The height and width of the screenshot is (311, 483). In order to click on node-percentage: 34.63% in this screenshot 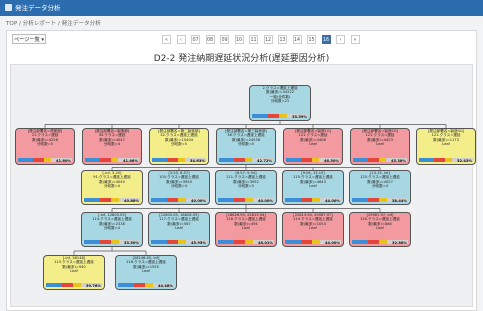, I will do `click(197, 160)`.